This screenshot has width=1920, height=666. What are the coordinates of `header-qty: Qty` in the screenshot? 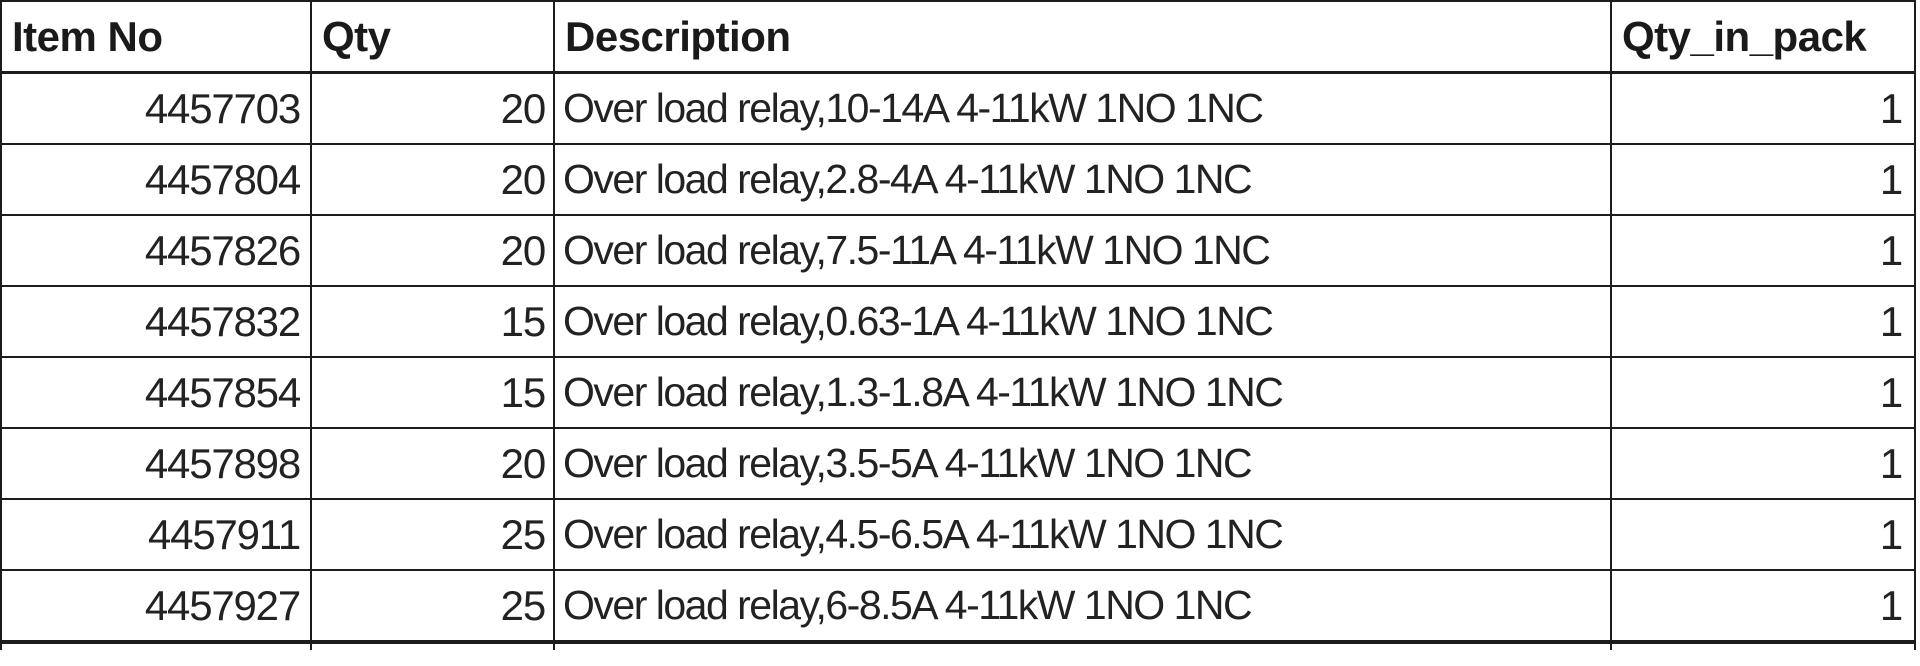 It's located at (432, 37).